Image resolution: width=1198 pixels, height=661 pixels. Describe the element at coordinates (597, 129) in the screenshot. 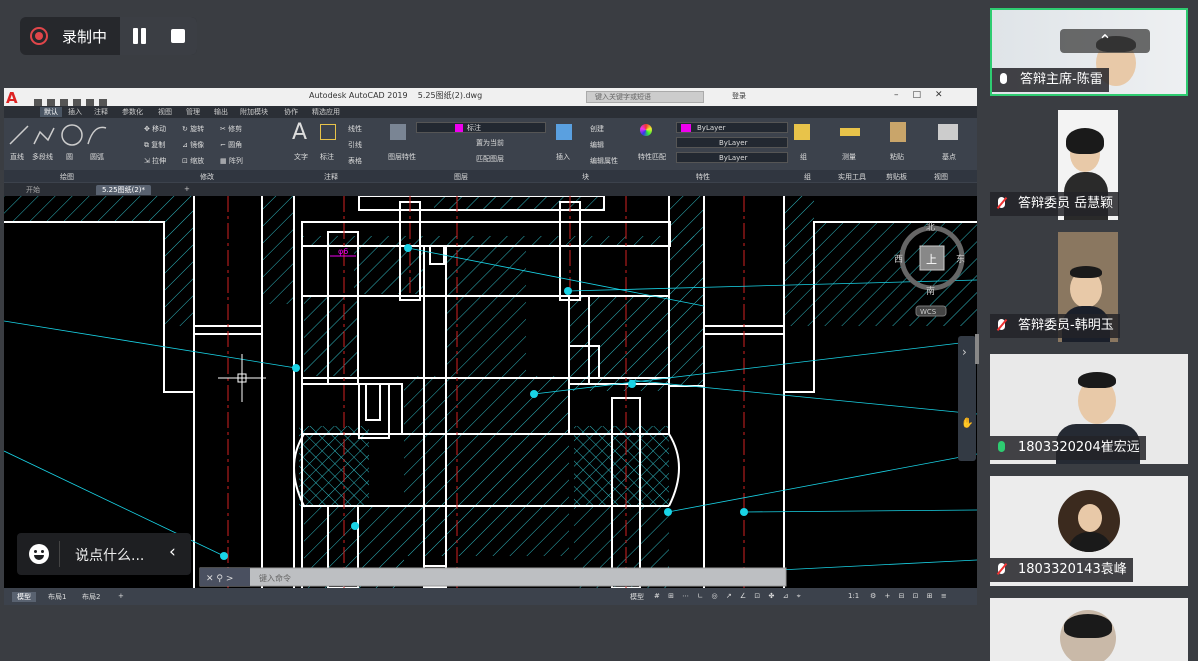

I see `tool-create: 创建` at that location.